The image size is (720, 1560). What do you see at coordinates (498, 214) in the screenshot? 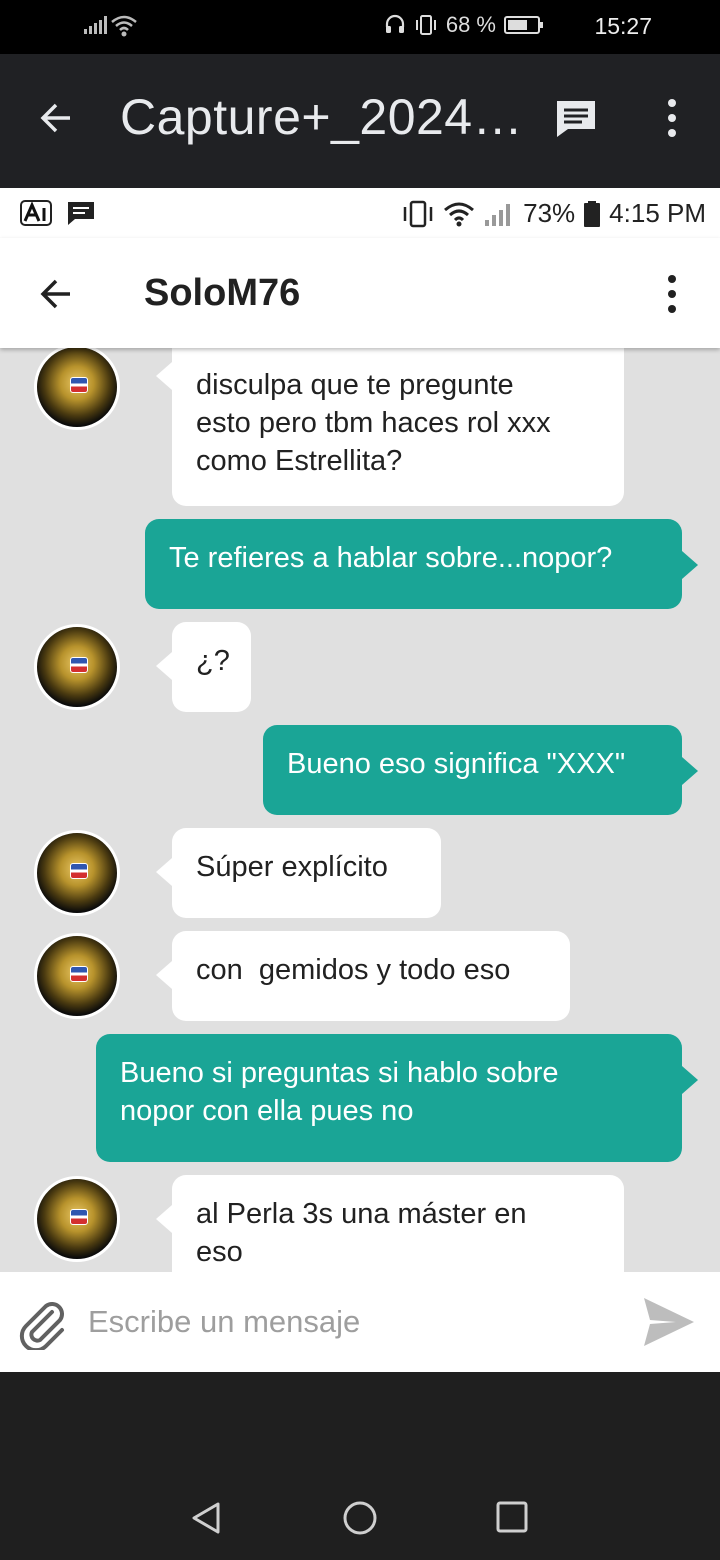
I see `cell-signal-icon` at bounding box center [498, 214].